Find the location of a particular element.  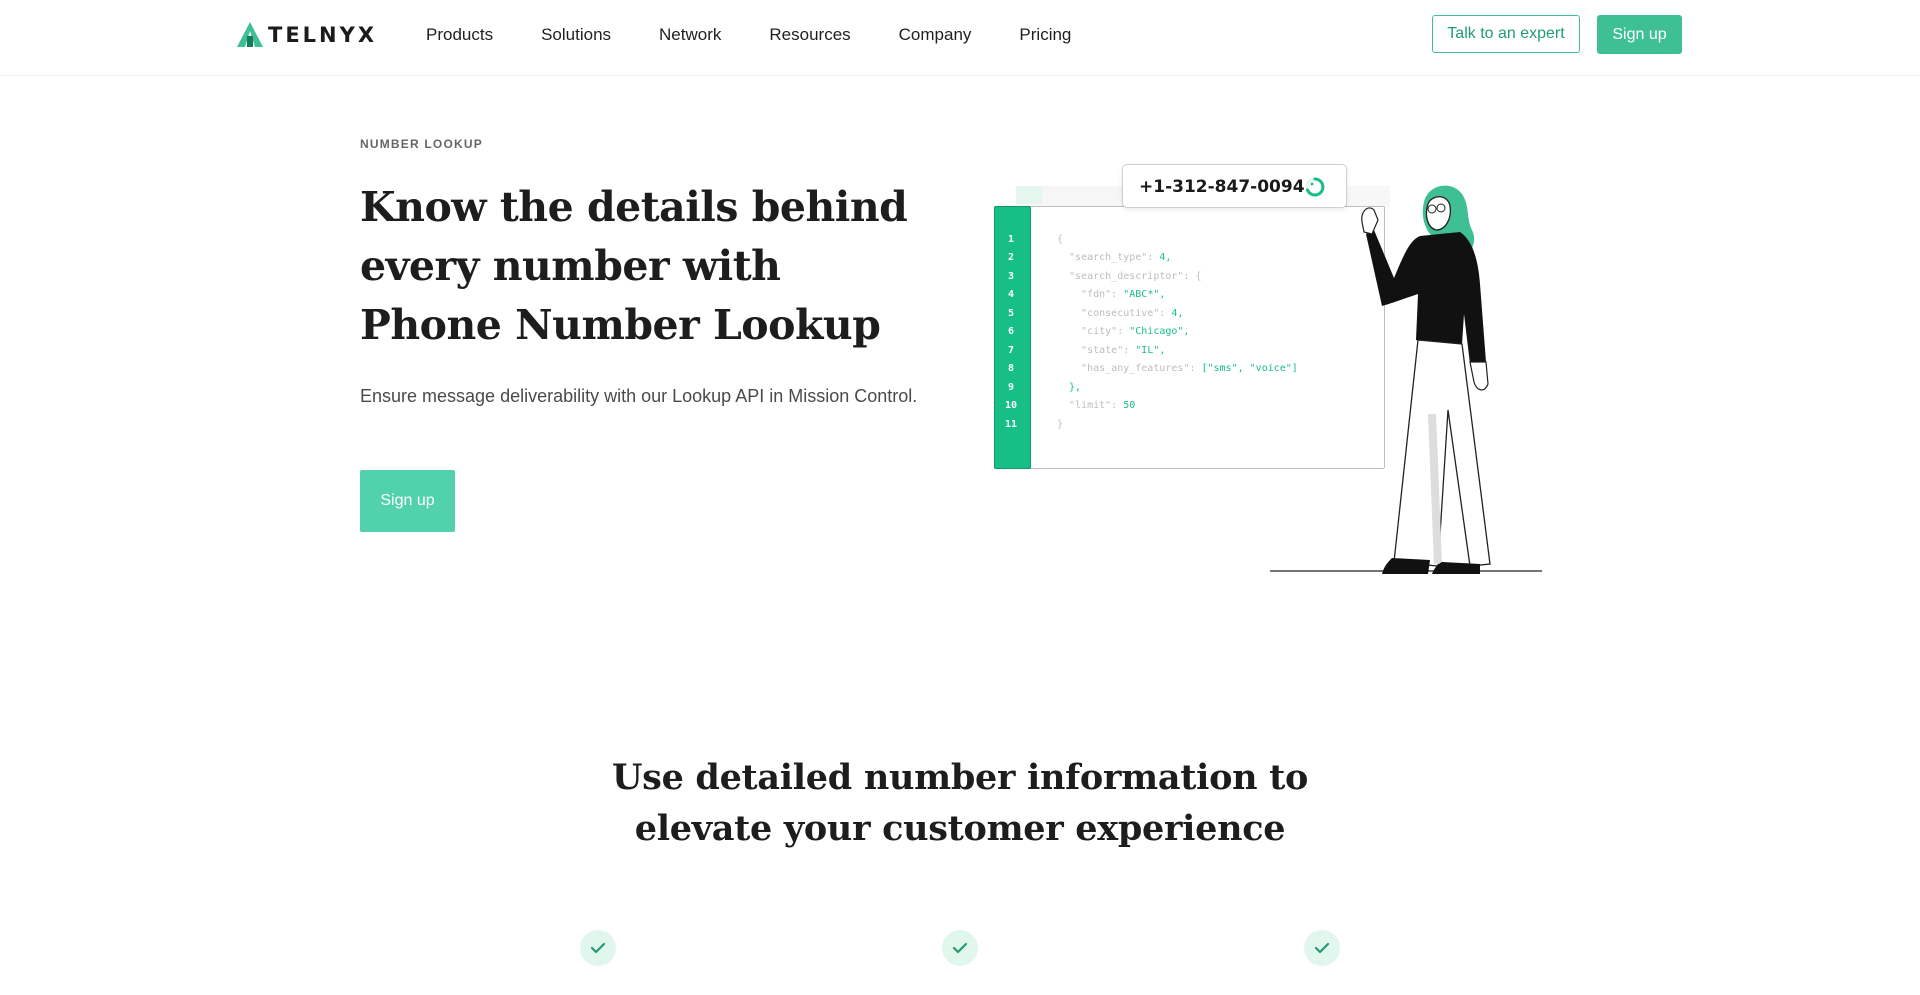

hero-eyebrow: NUMBER LOOKUP is located at coordinates (421, 144).